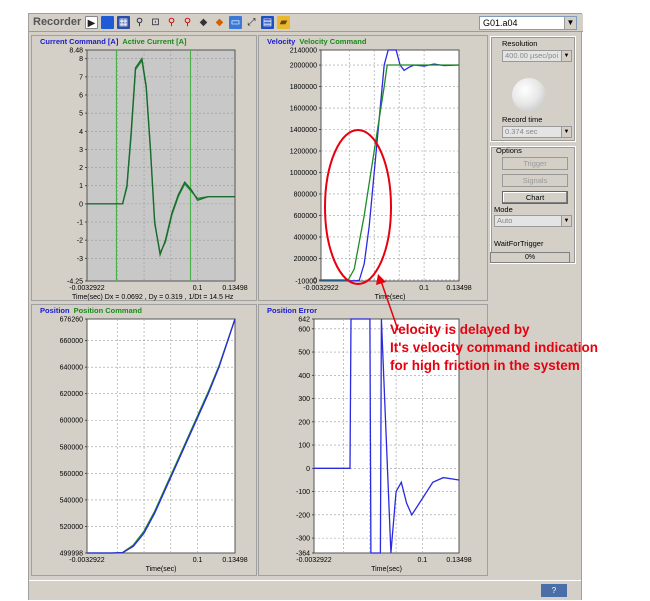 This screenshot has height=601, width=650. I want to click on y-tick-label: 1200000, so click(303, 151).